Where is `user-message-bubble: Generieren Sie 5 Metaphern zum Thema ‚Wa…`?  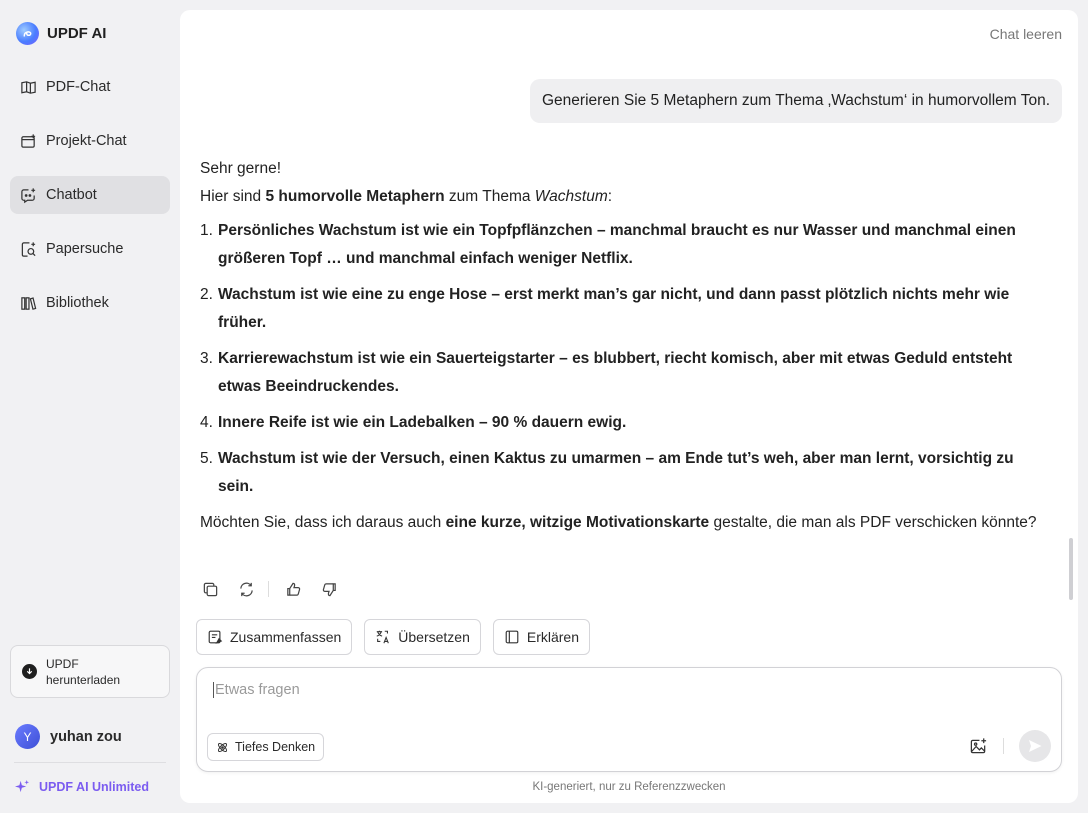 user-message-bubble: Generieren Sie 5 Metaphern zum Thema ‚Wa… is located at coordinates (796, 101).